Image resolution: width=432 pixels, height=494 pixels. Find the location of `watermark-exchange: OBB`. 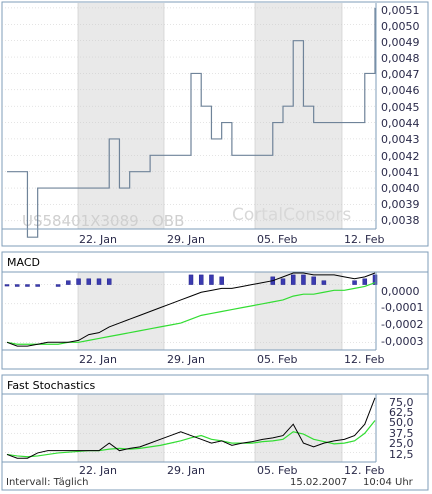

watermark-exchange: OBB is located at coordinates (168, 221).